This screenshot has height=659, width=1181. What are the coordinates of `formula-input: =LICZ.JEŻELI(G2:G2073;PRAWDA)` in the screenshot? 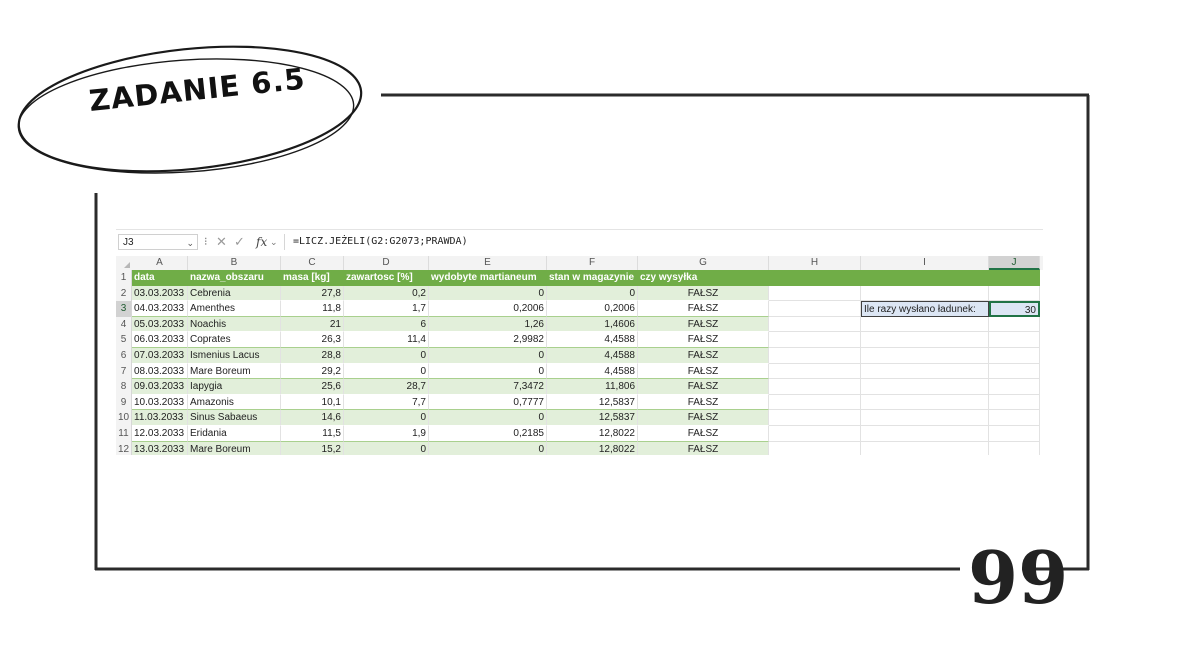 It's located at (658, 242).